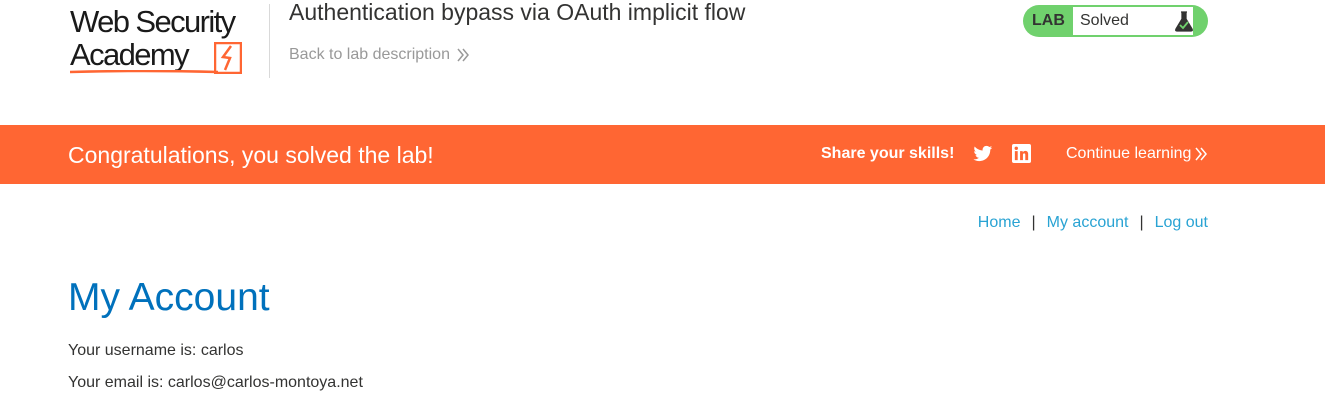  What do you see at coordinates (228, 58) in the screenshot?
I see `lightning-icon` at bounding box center [228, 58].